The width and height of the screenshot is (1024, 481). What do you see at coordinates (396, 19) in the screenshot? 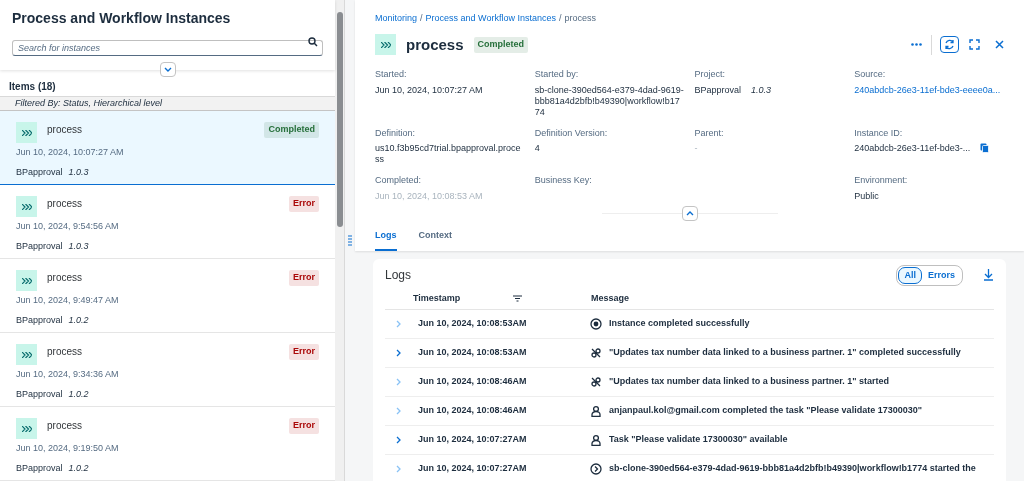
I see `breadcrumb-link: Monitoring` at bounding box center [396, 19].